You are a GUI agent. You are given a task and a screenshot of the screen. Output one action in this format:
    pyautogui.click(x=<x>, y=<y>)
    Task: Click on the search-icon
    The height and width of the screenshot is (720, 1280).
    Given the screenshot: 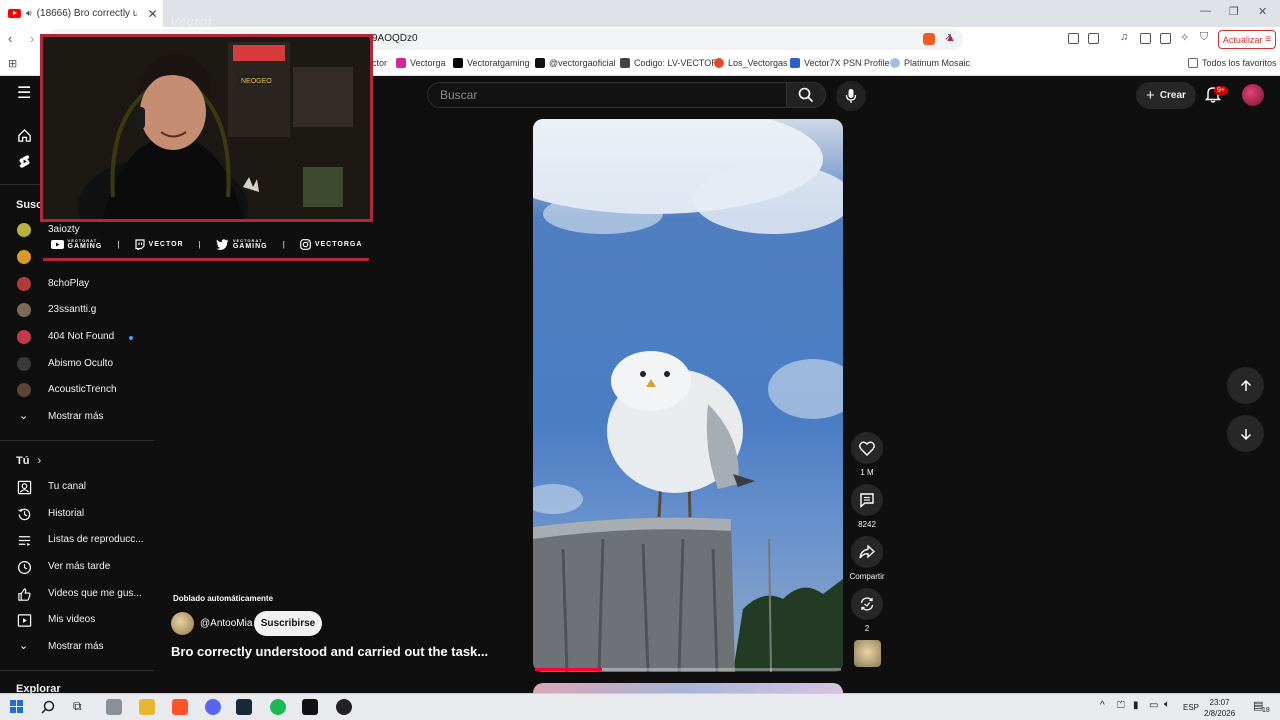 What is the action you would take?
    pyautogui.click(x=806, y=95)
    